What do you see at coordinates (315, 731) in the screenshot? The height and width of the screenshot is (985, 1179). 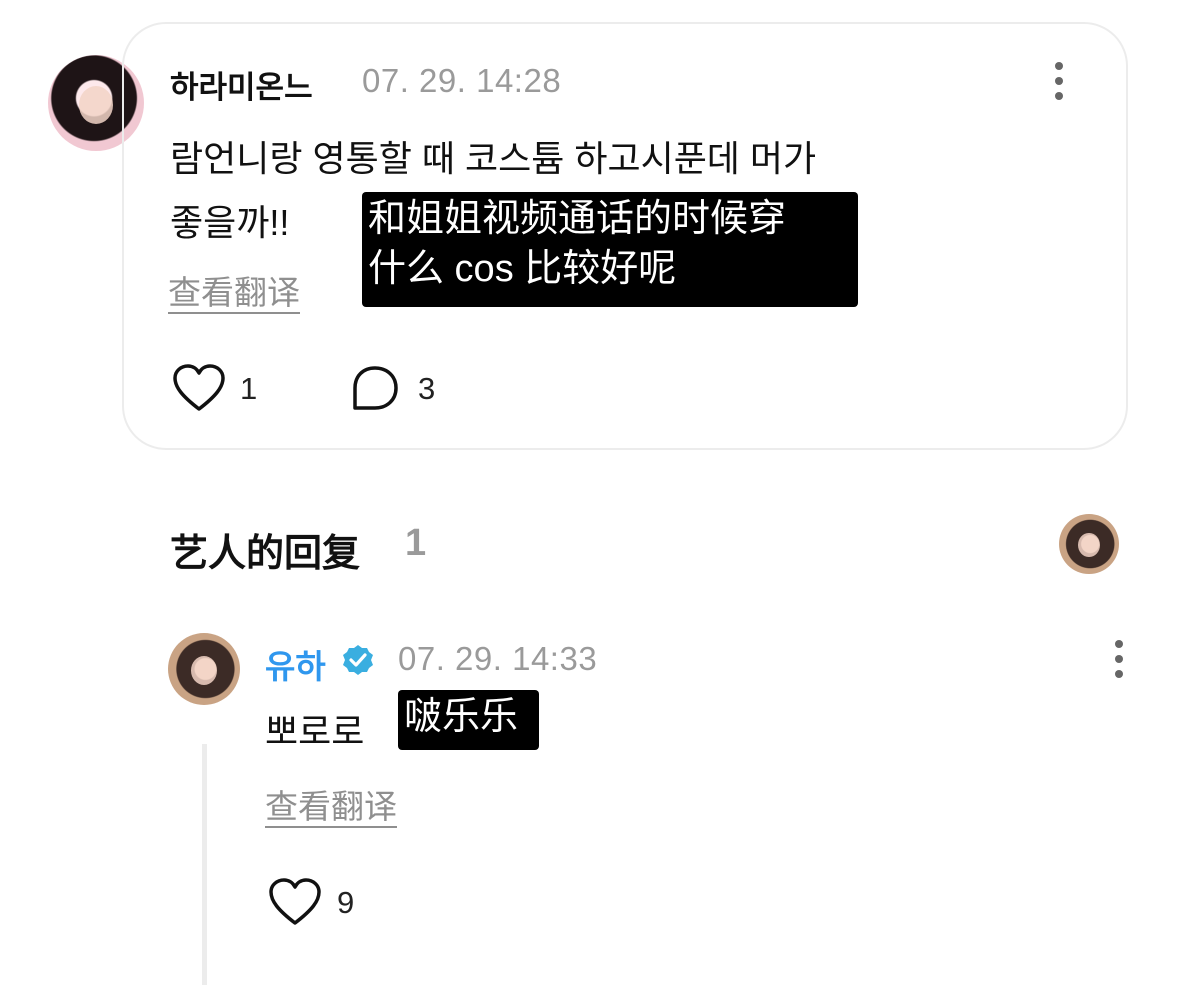 I see `reply-text: 뽀로로` at bounding box center [315, 731].